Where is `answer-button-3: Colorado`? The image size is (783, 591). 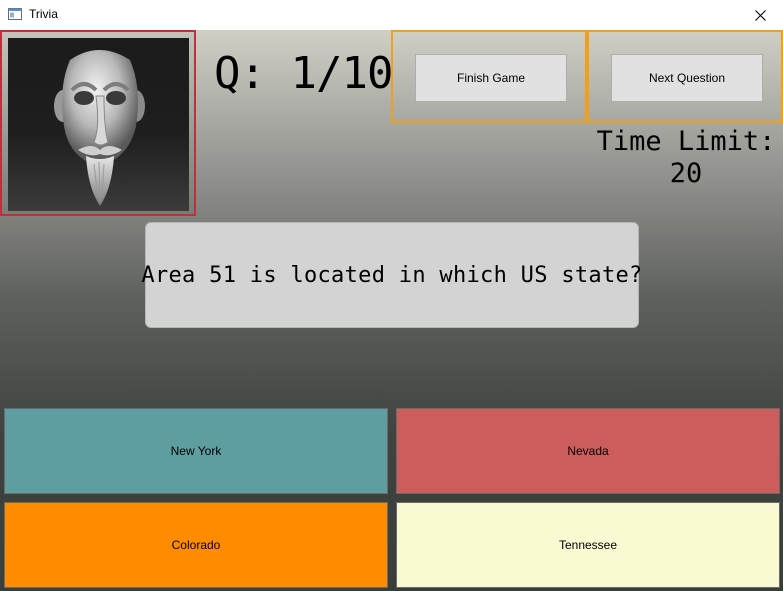 answer-button-3: Colorado is located at coordinates (196, 545).